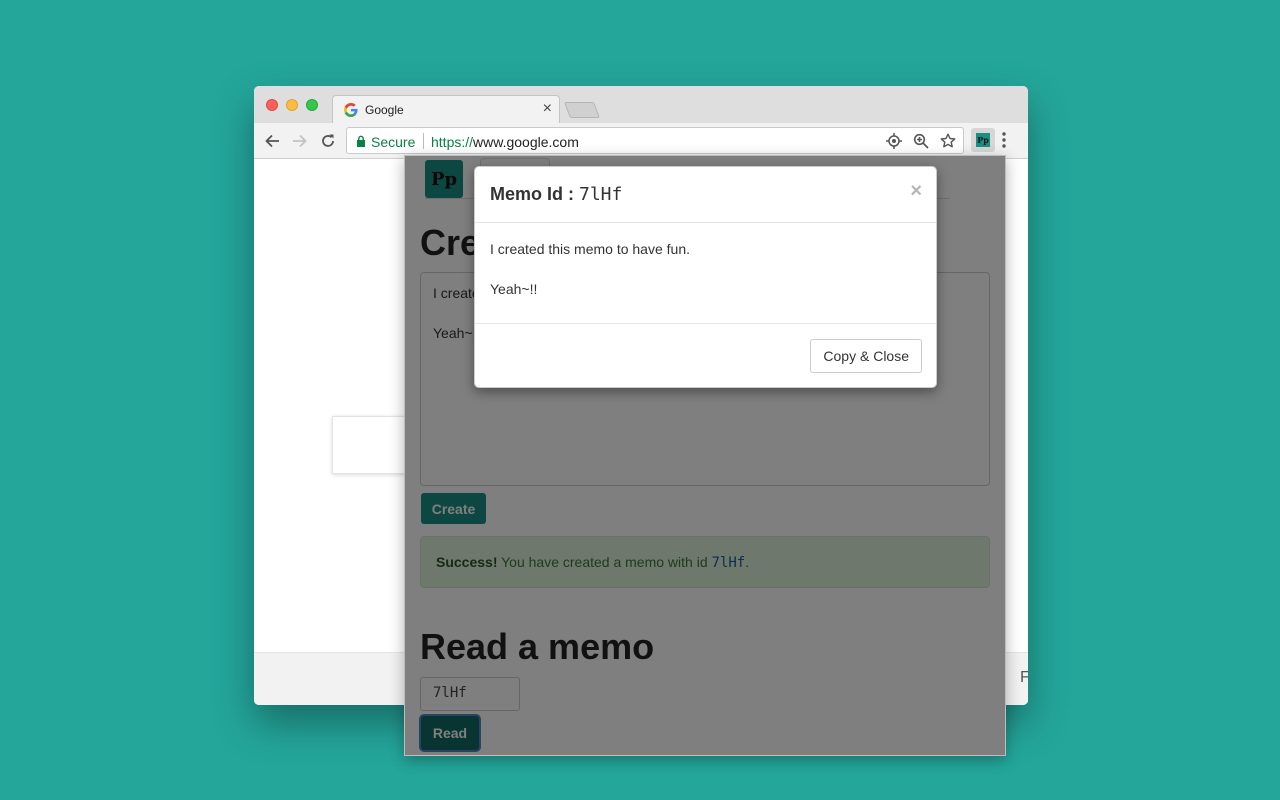 This screenshot has width=1280, height=800. What do you see at coordinates (1024, 677) in the screenshot?
I see `footer-text: F` at bounding box center [1024, 677].